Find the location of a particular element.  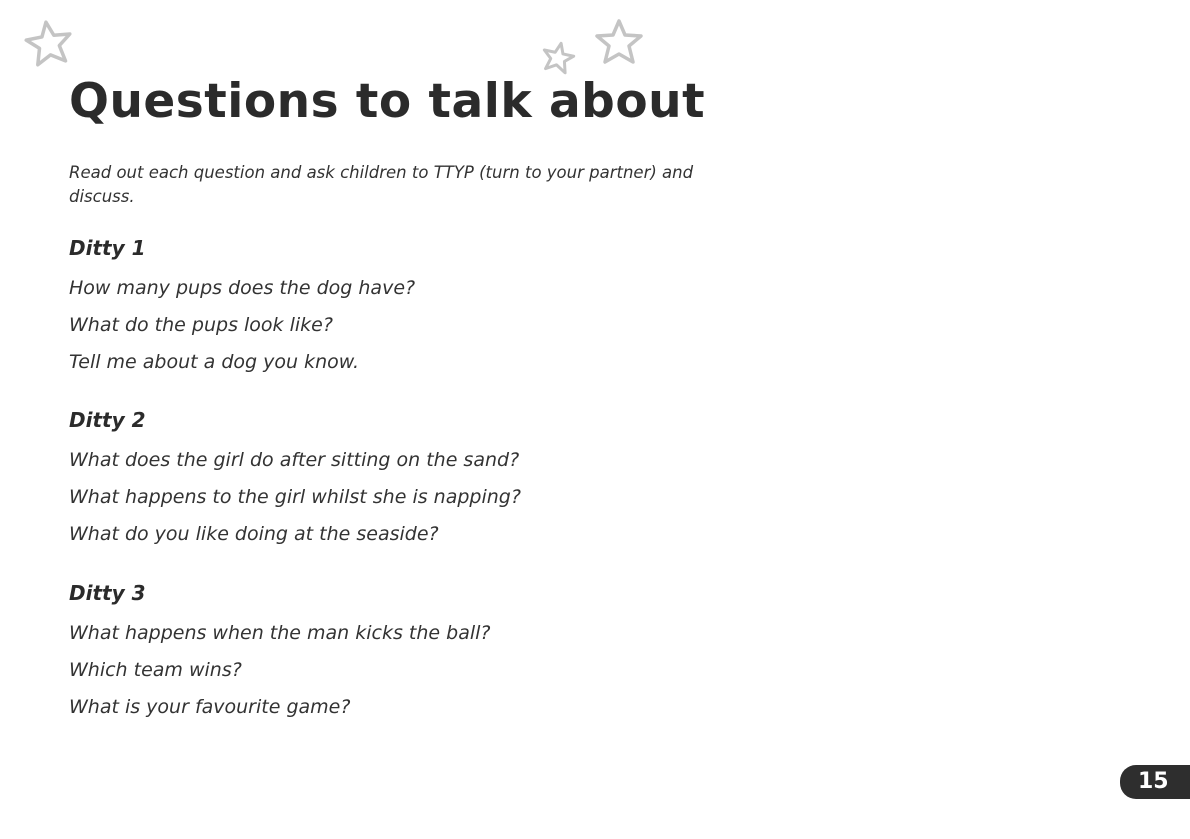

section-heading: Ditty 2 is located at coordinates (107, 420).